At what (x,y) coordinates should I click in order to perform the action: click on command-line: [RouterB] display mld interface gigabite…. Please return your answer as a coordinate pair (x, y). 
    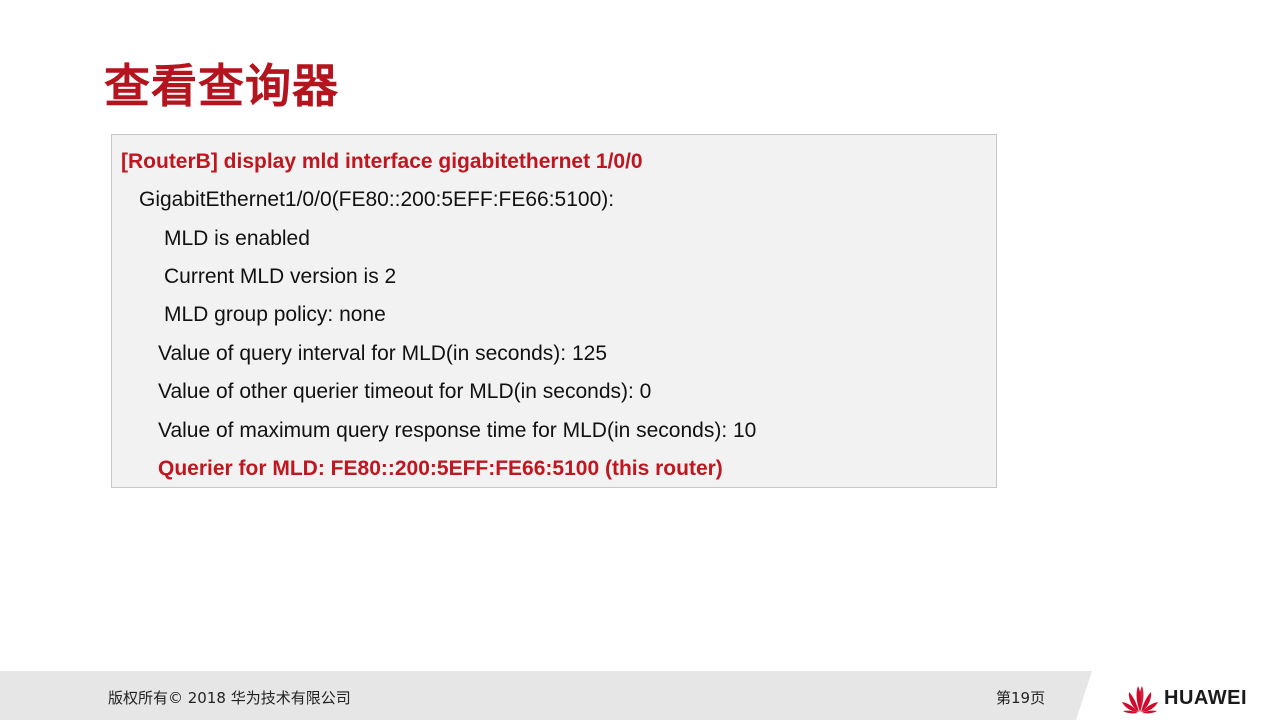
    Looking at the image, I should click on (382, 161).